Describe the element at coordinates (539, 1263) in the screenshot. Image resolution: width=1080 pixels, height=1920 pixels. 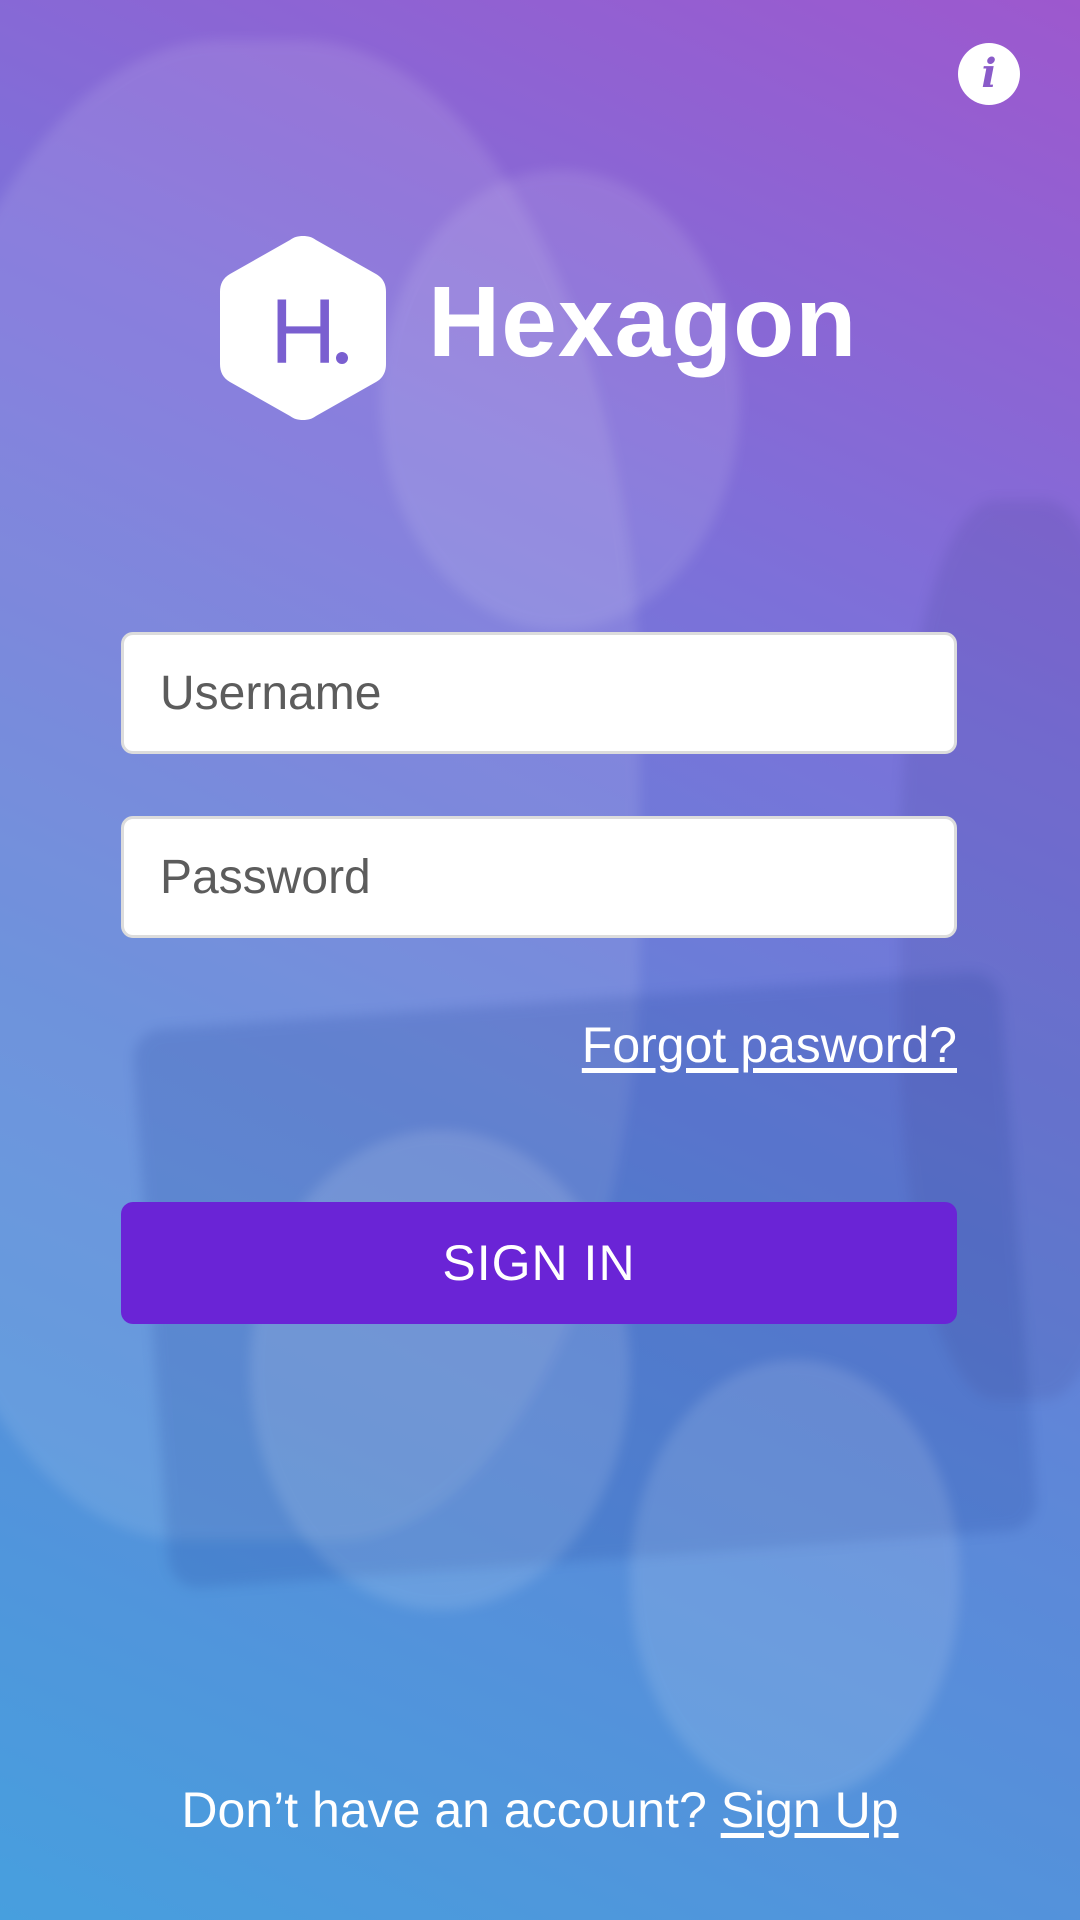
I see `sign-in-button: SIGN IN` at that location.